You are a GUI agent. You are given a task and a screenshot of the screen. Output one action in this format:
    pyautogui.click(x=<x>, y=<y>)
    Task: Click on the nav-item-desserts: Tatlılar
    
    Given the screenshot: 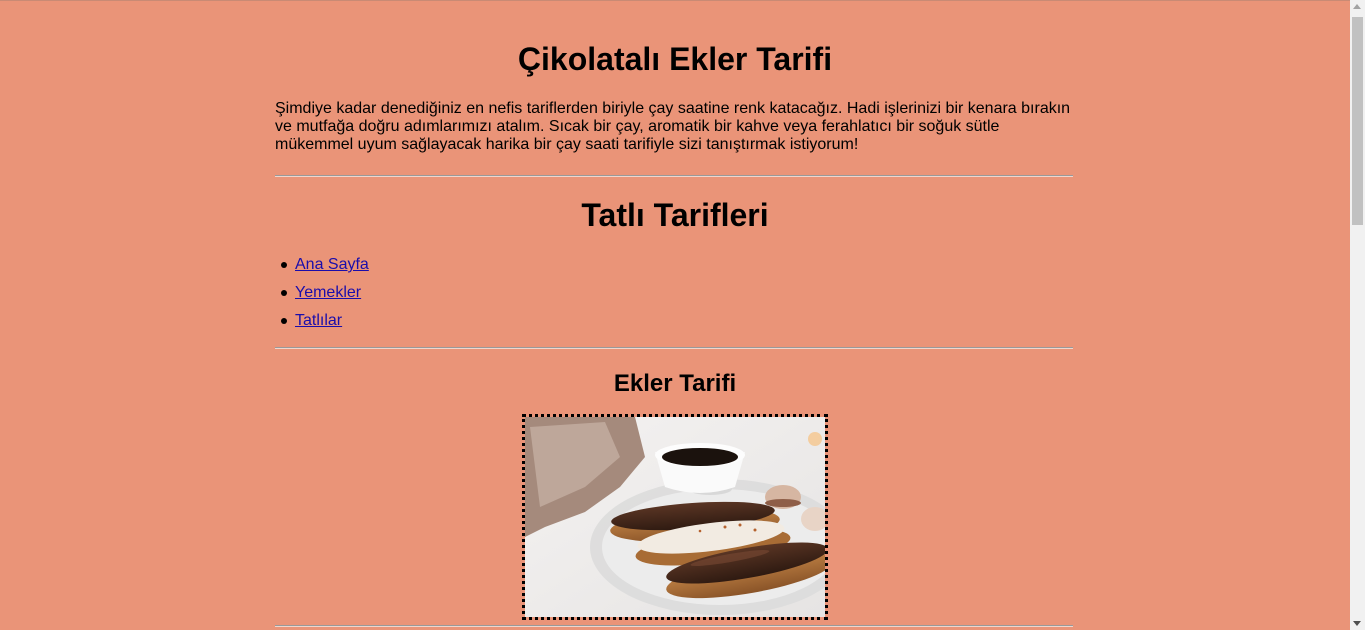 What is the action you would take?
    pyautogui.click(x=325, y=324)
    